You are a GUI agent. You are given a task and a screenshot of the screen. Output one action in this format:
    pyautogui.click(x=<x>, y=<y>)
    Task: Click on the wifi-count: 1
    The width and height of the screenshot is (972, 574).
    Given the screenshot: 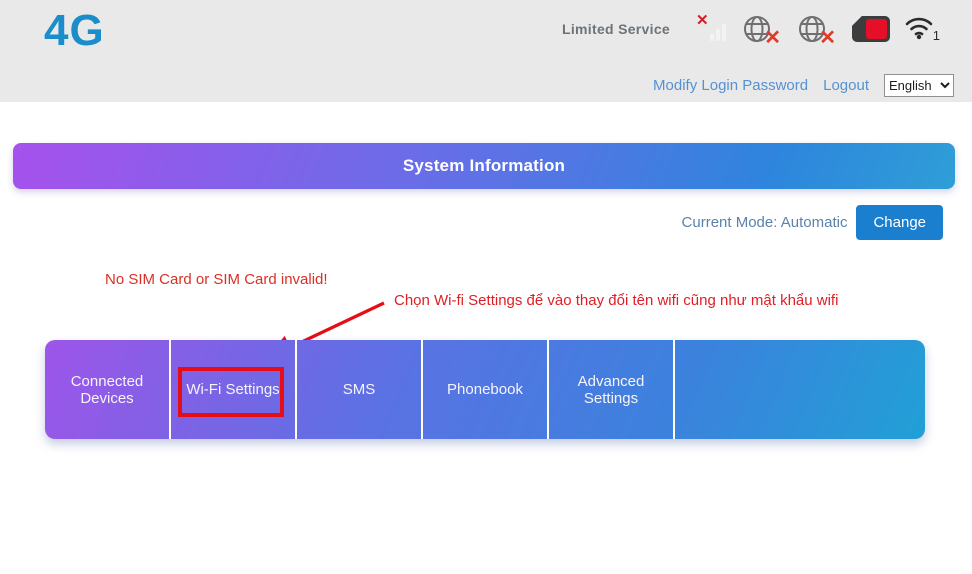 What is the action you would take?
    pyautogui.click(x=936, y=35)
    